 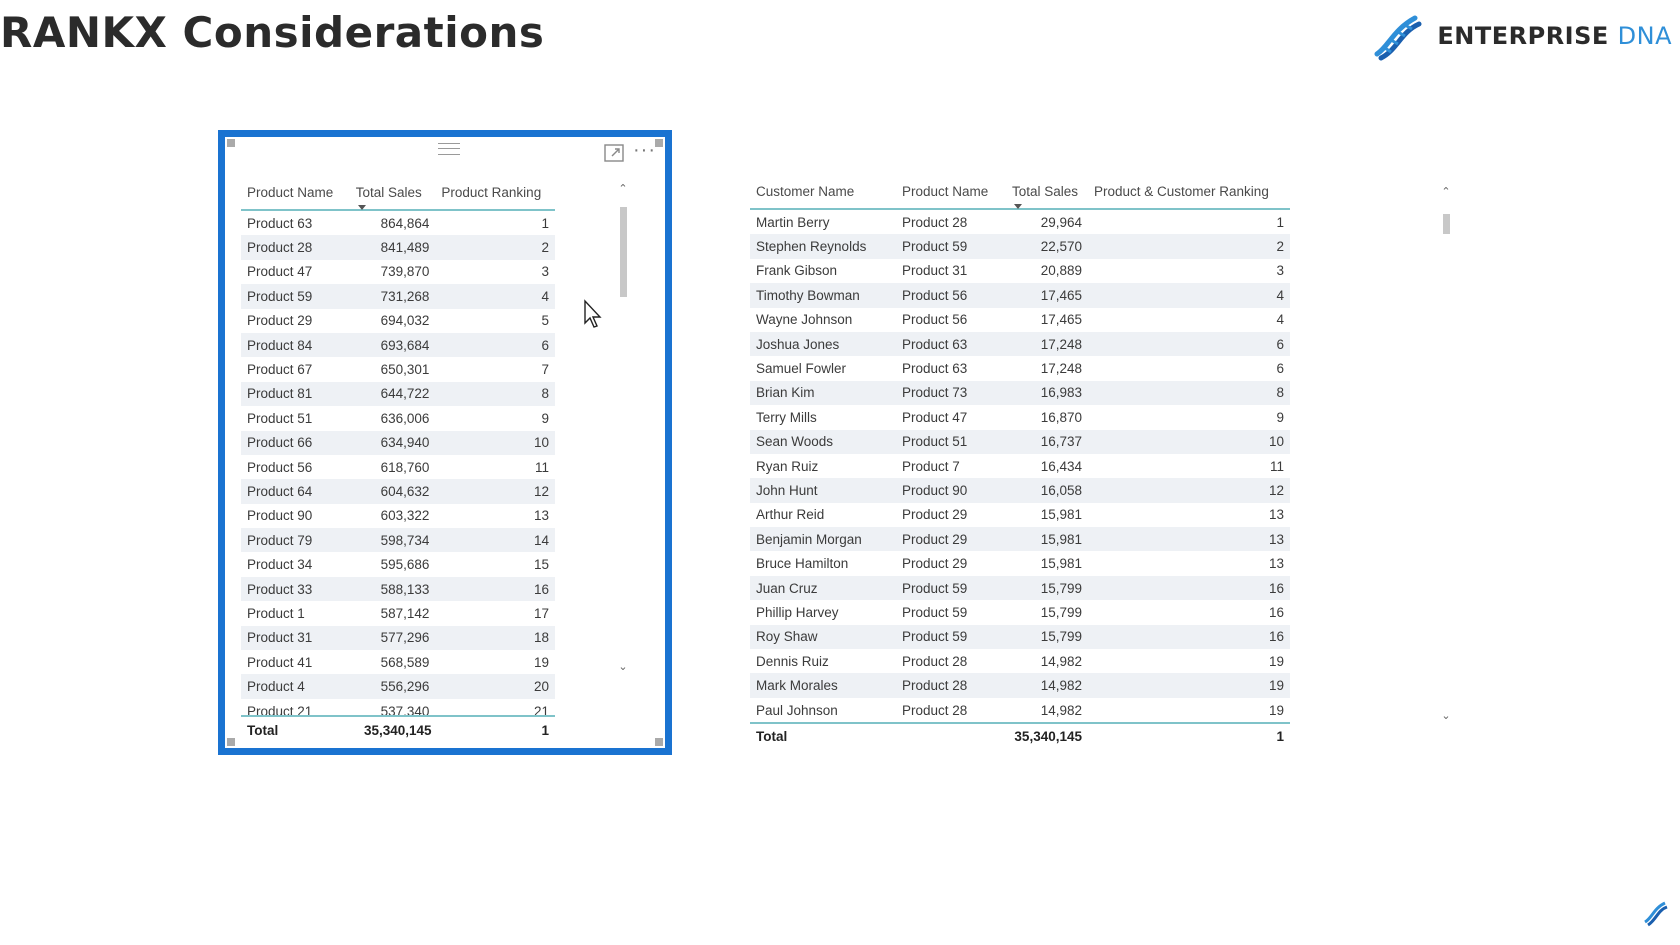 I want to click on table-row: Benjamin Morgan Product 29 15,981 13, so click(x=1020, y=539).